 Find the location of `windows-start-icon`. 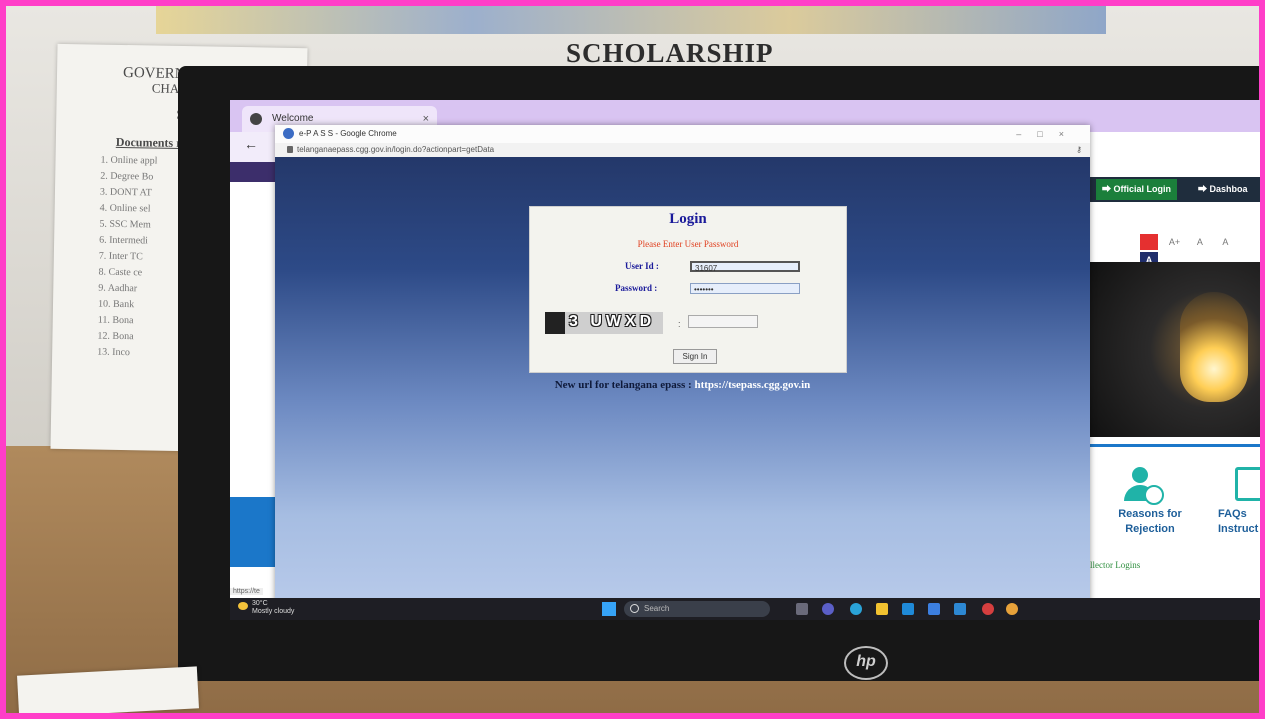

windows-start-icon is located at coordinates (609, 609).